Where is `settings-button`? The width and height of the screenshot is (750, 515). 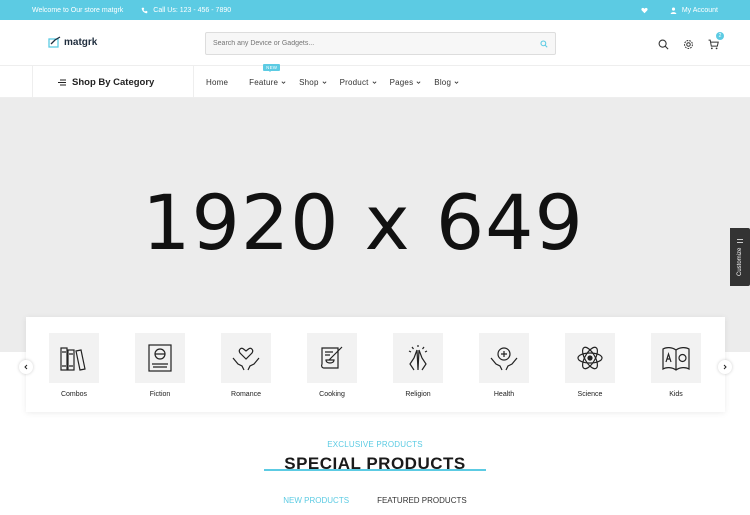 settings-button is located at coordinates (688, 43).